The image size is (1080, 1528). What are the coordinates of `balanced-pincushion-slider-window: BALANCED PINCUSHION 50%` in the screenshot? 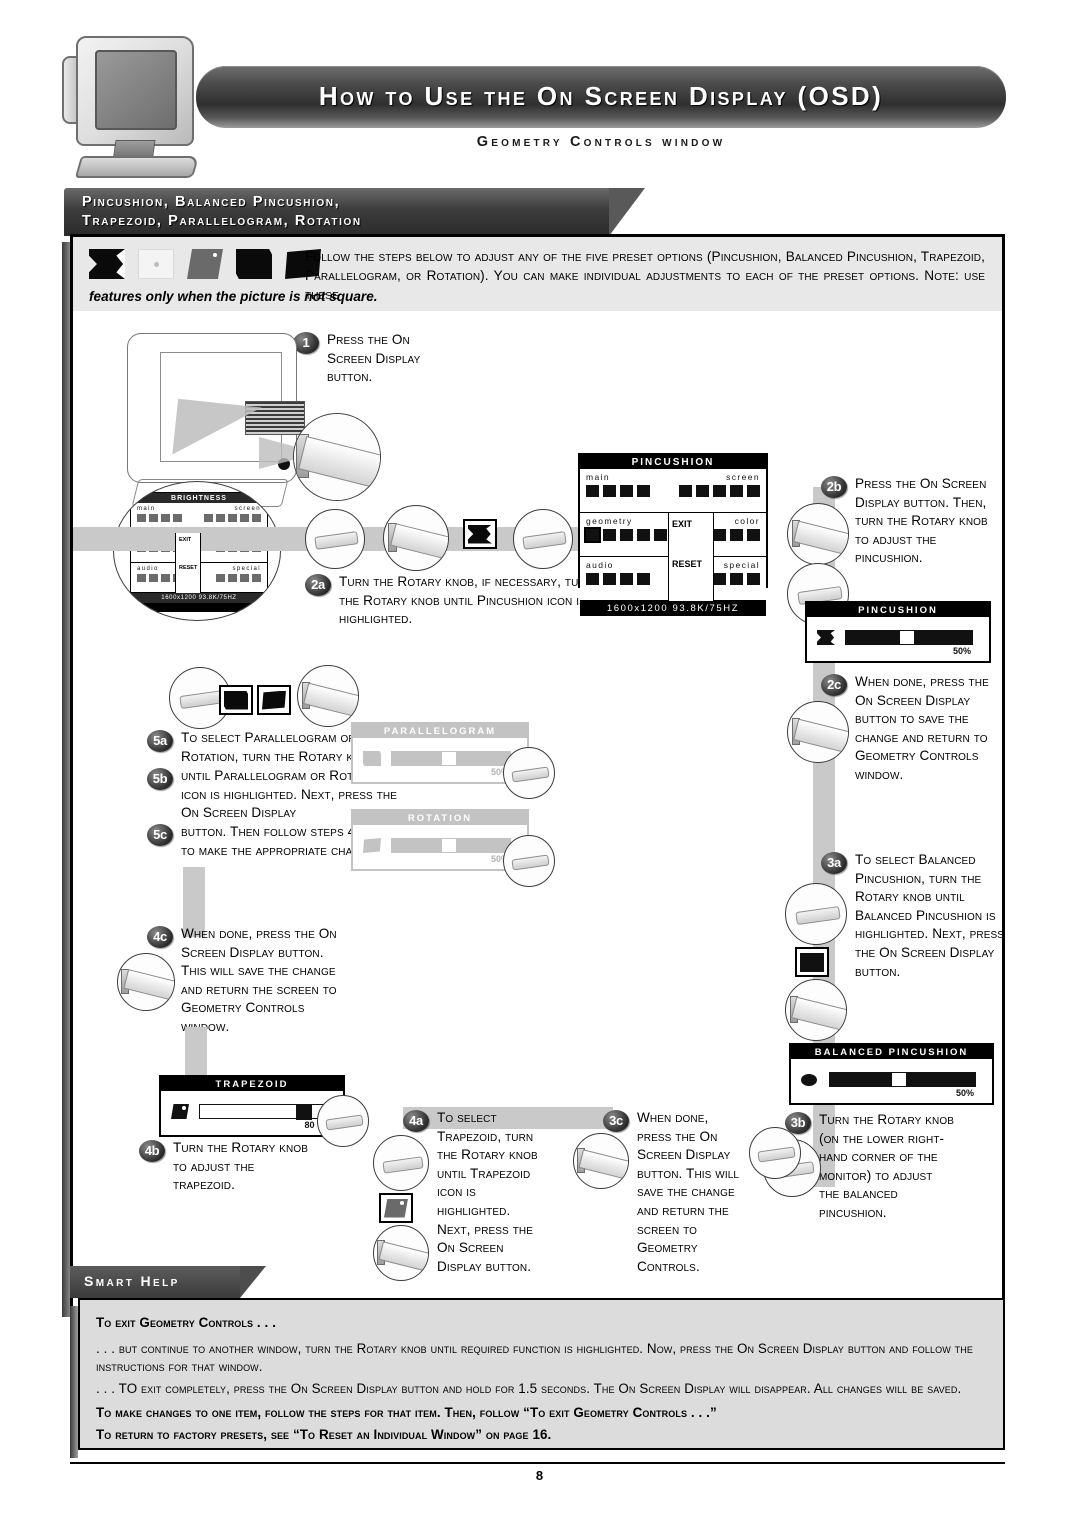 It's located at (891, 1074).